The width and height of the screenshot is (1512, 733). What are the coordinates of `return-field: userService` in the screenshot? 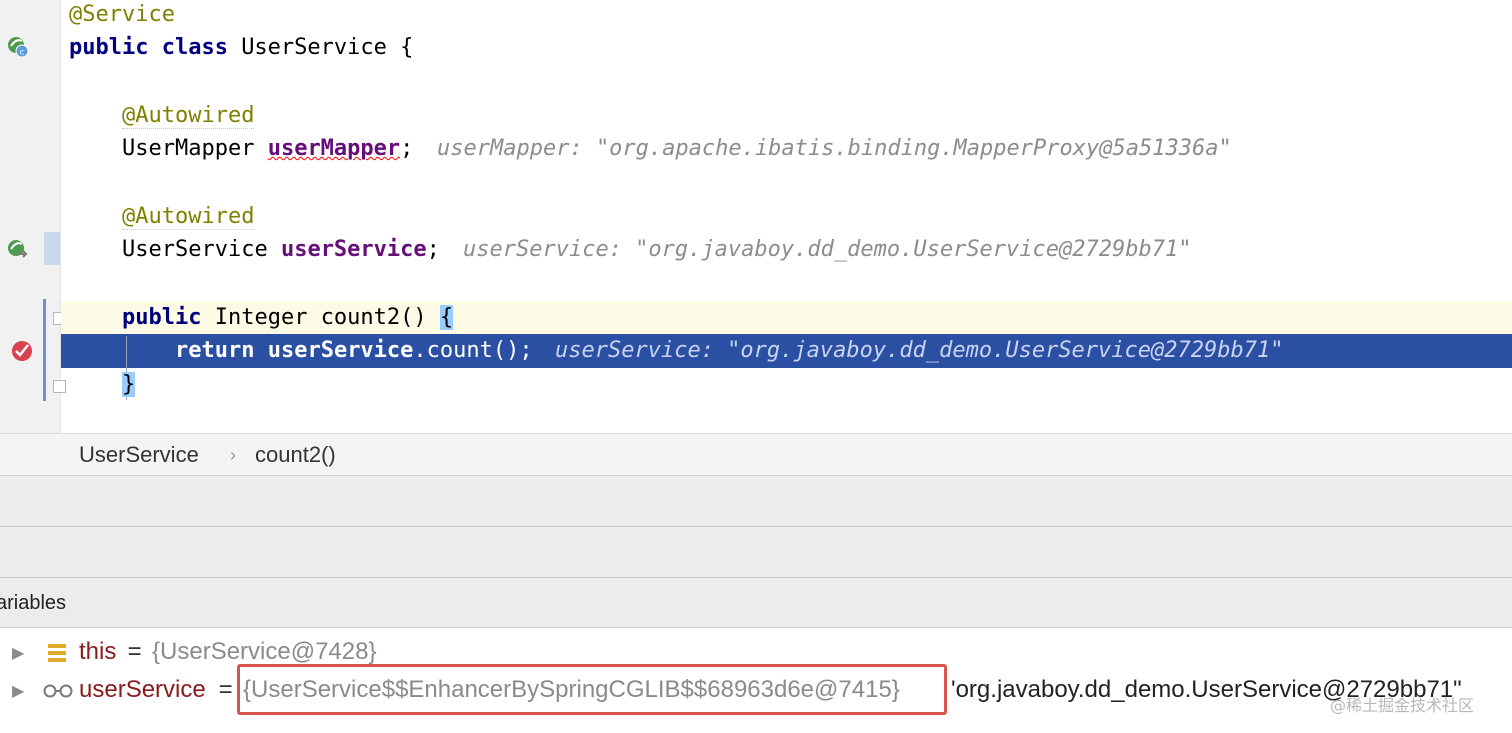 It's located at (340, 350).